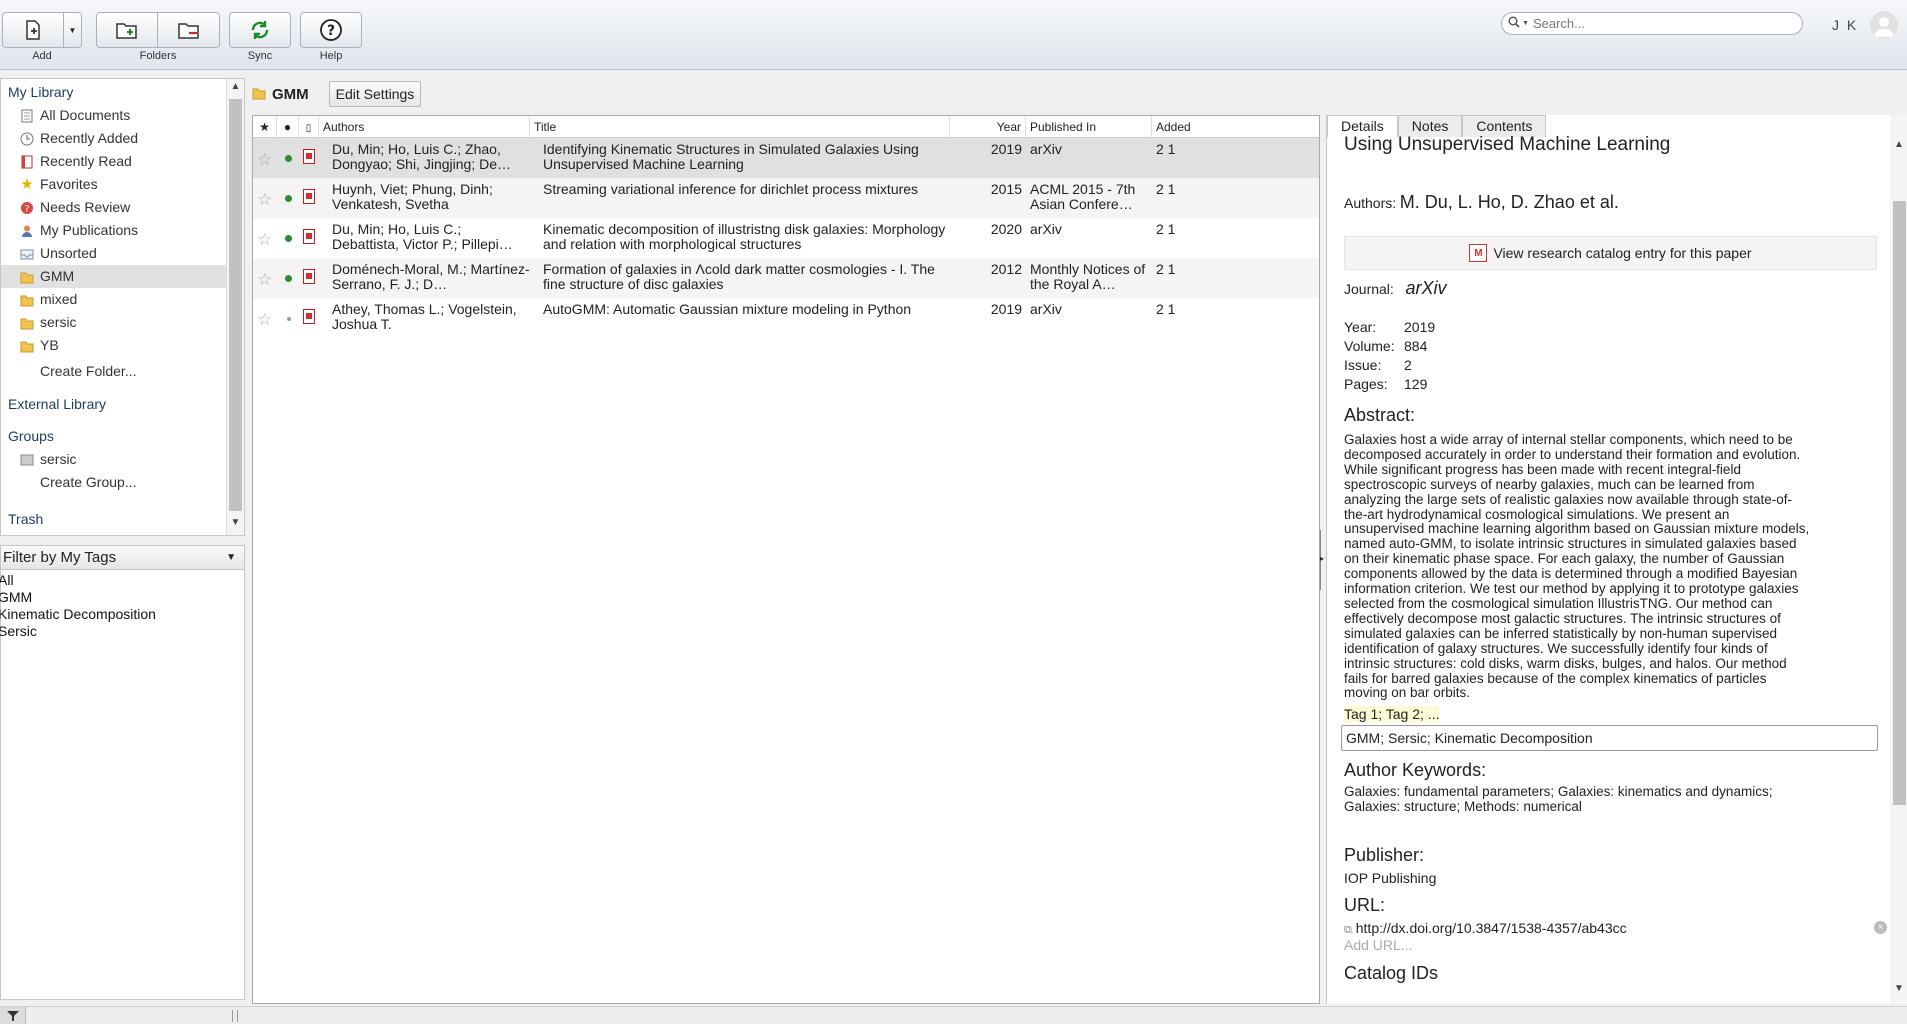 The width and height of the screenshot is (1907, 1024). What do you see at coordinates (122, 631) in the screenshot?
I see `tag-item-sersic: Sersic` at bounding box center [122, 631].